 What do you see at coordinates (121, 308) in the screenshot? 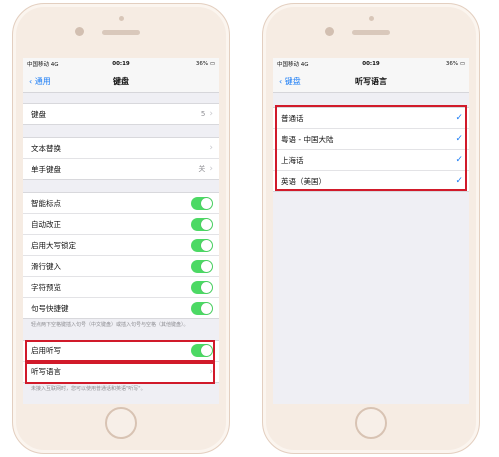
I see `period-shortcut-row: 句号快捷键` at bounding box center [121, 308].